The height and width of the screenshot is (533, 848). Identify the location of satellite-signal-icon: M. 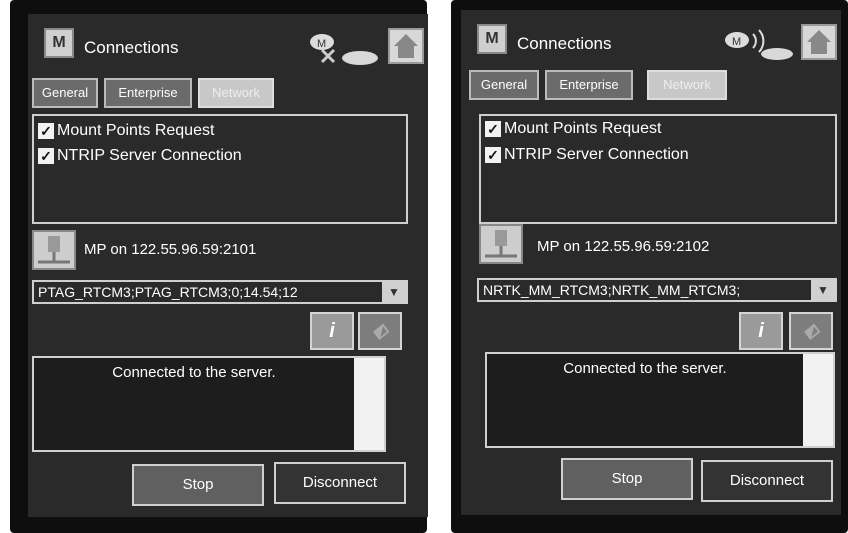
(759, 44).